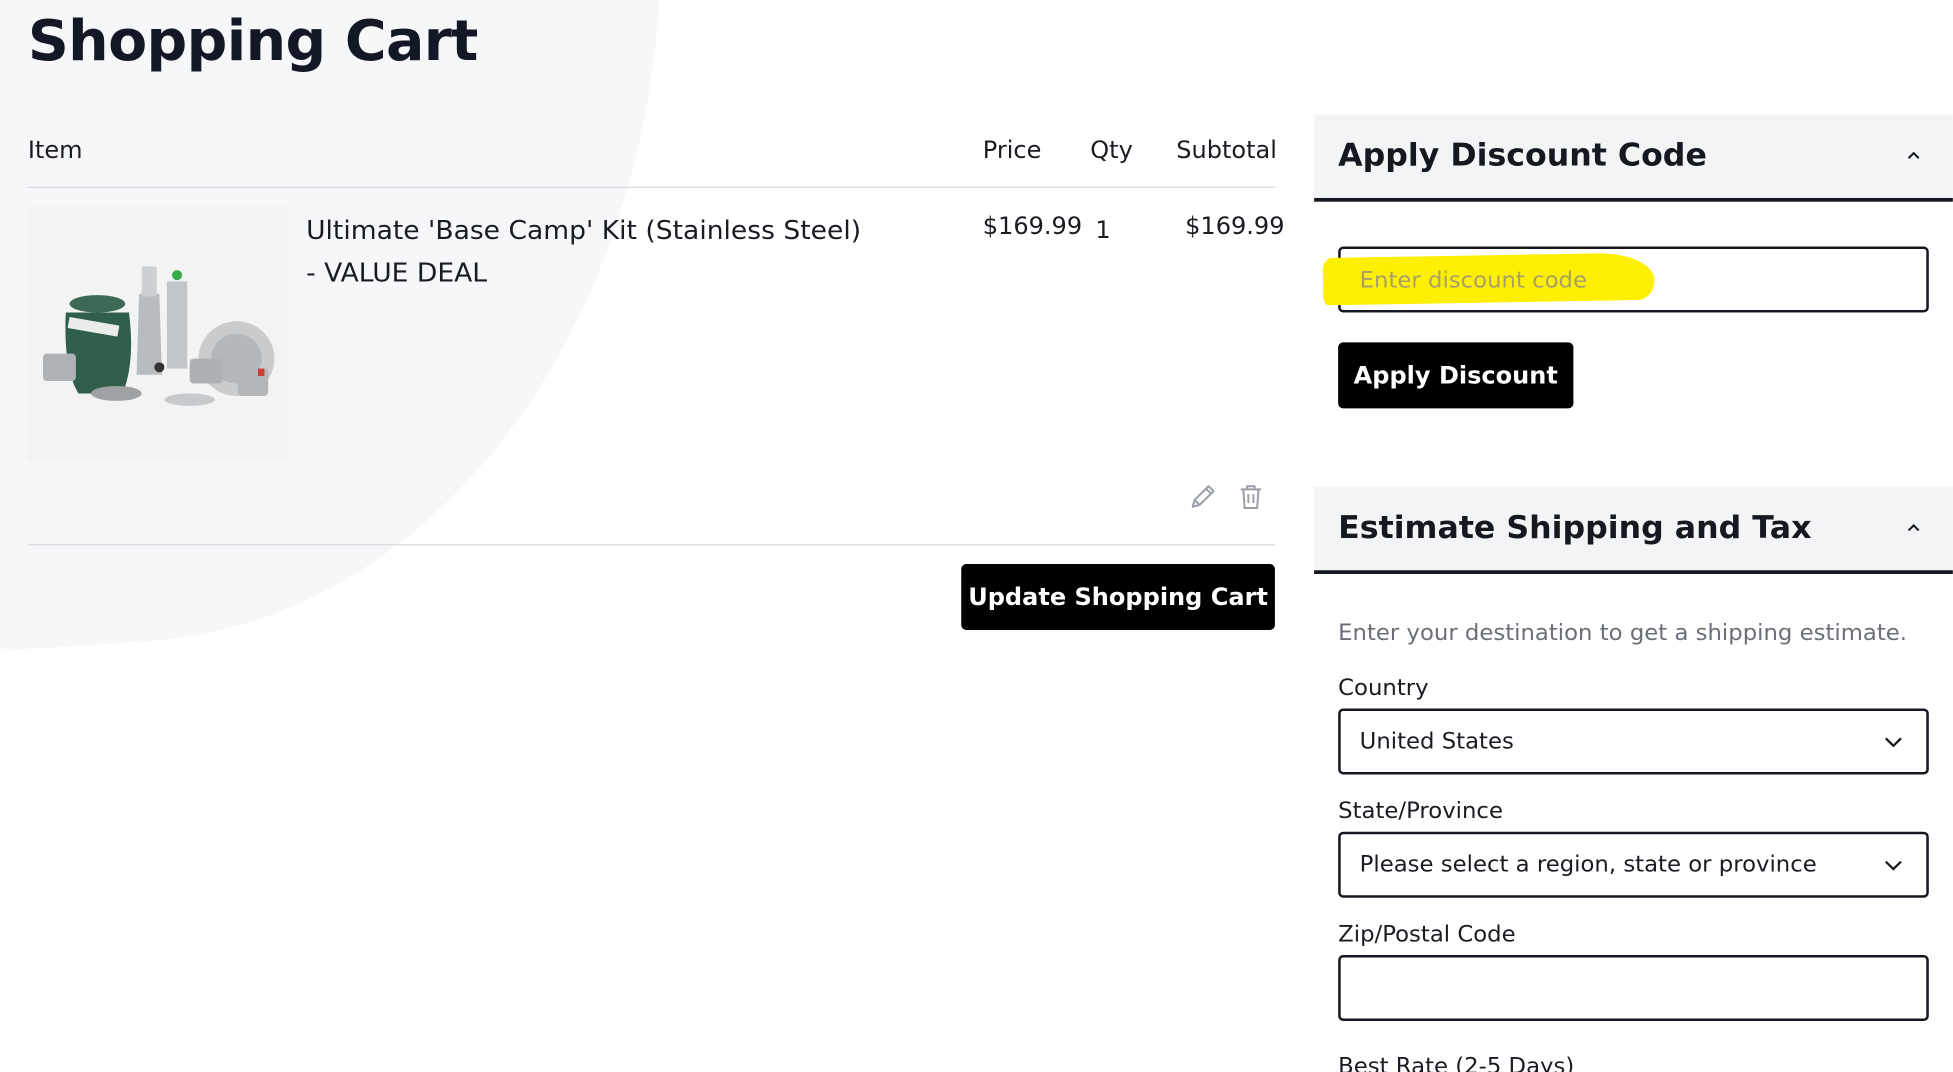  I want to click on pencil-icon, so click(1203, 497).